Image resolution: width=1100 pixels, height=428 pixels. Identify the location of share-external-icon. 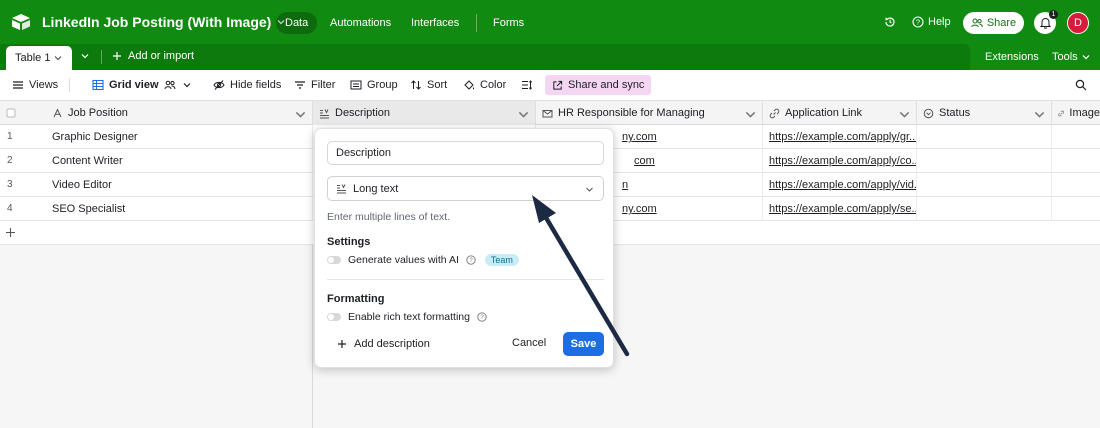
(558, 85).